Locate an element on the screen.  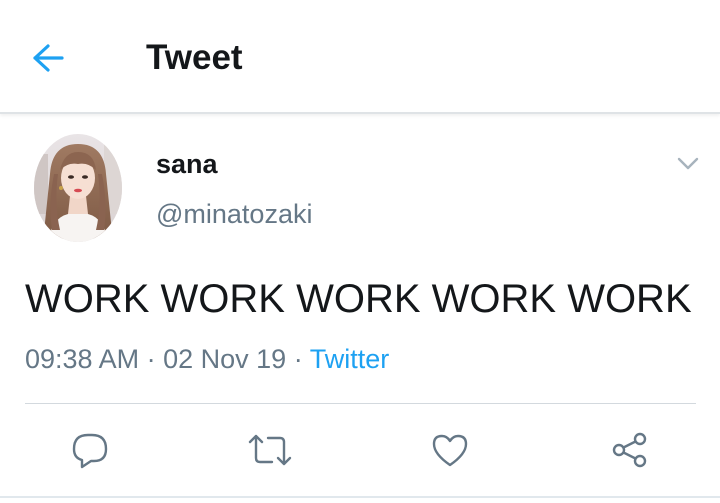
like-button is located at coordinates (450, 450).